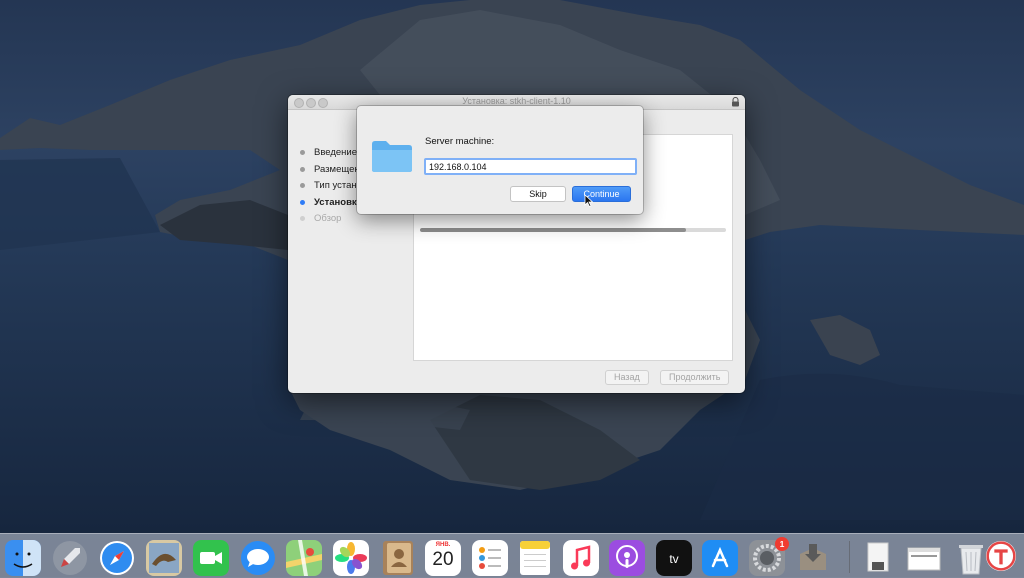 This screenshot has width=1024, height=578. I want to click on dock-app-store, so click(720, 558).